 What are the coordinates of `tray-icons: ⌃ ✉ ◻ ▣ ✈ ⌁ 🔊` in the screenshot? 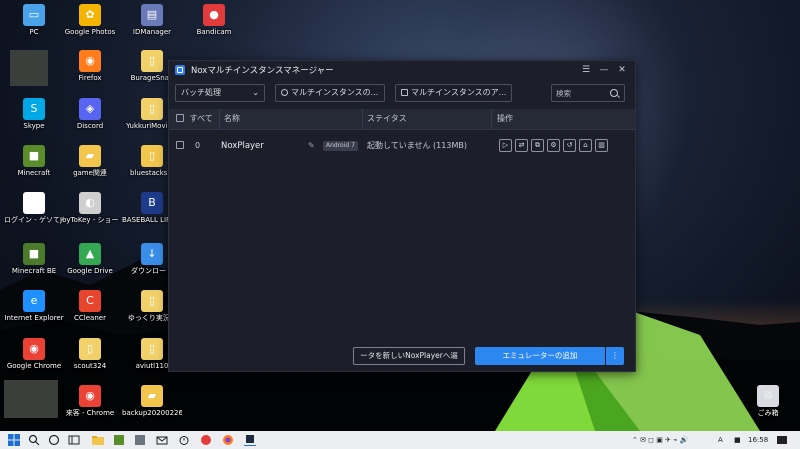 It's located at (660, 440).